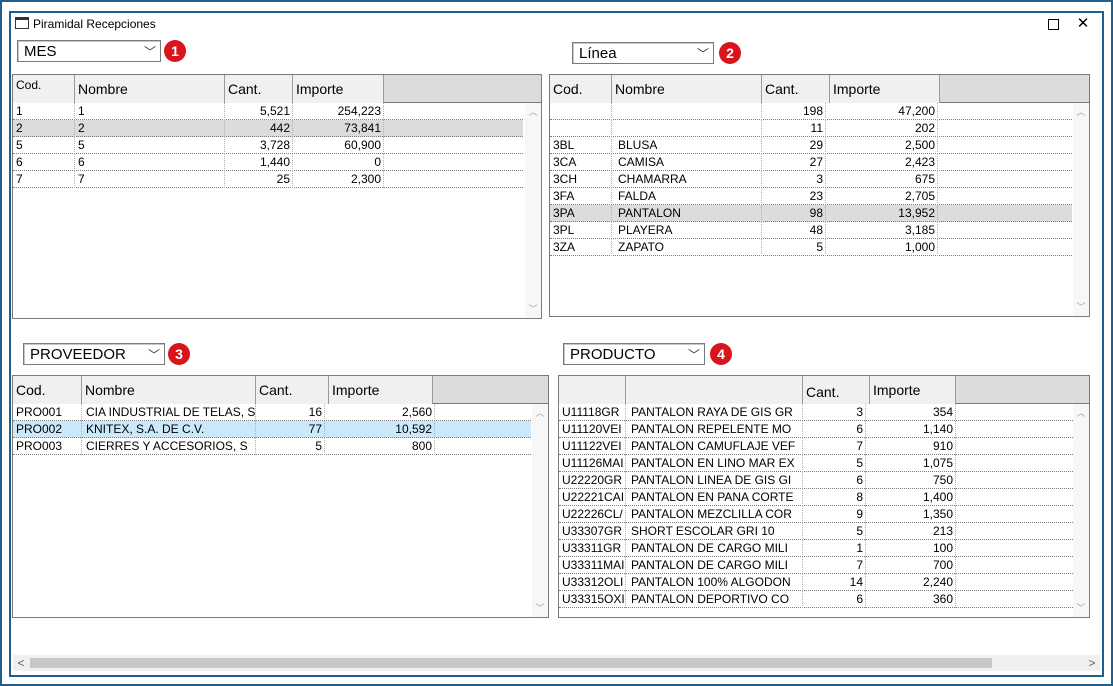 The width and height of the screenshot is (1113, 686). What do you see at coordinates (268, 111) in the screenshot?
I see `table-row: 1 1 5,521 254,223` at bounding box center [268, 111].